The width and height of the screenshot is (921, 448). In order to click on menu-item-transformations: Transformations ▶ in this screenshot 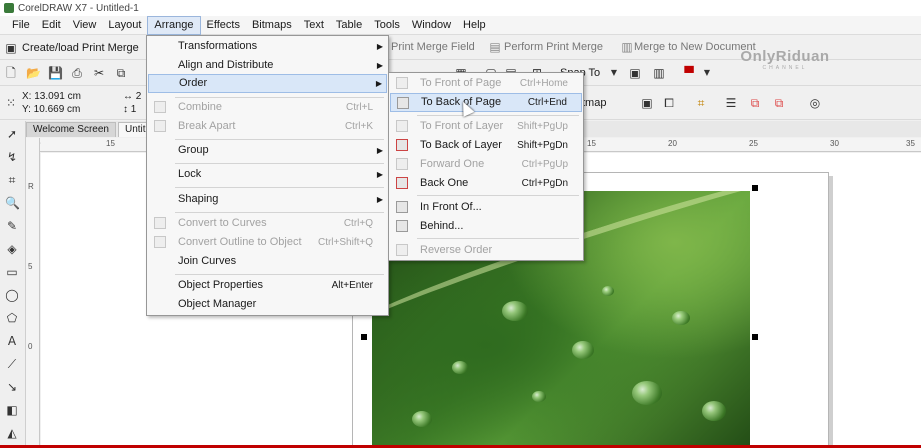, I will do `click(267, 46)`.